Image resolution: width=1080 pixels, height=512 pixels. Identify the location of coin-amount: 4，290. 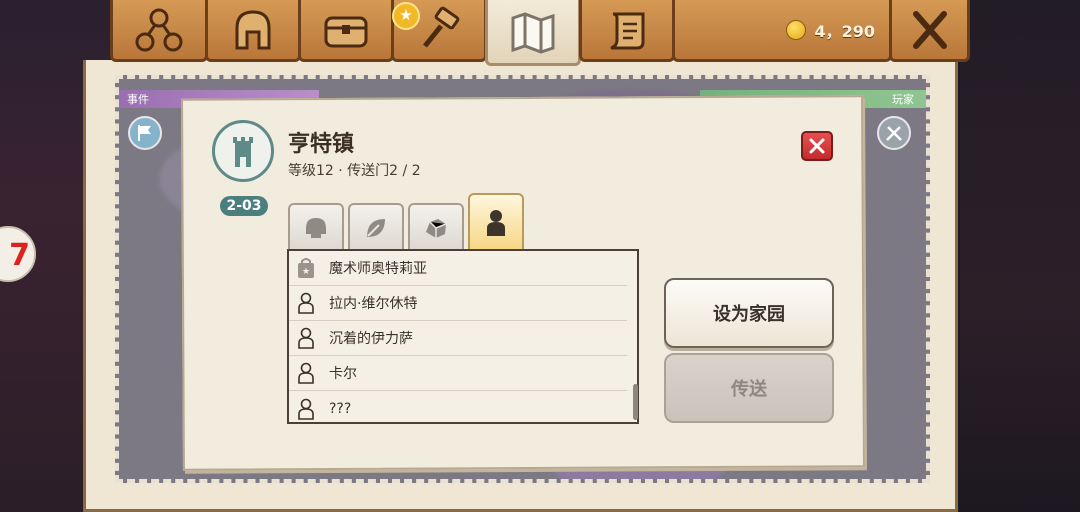
(844, 31).